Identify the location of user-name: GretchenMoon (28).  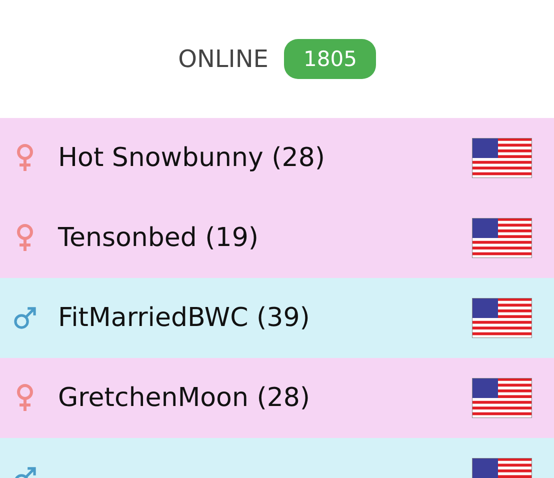
(185, 398).